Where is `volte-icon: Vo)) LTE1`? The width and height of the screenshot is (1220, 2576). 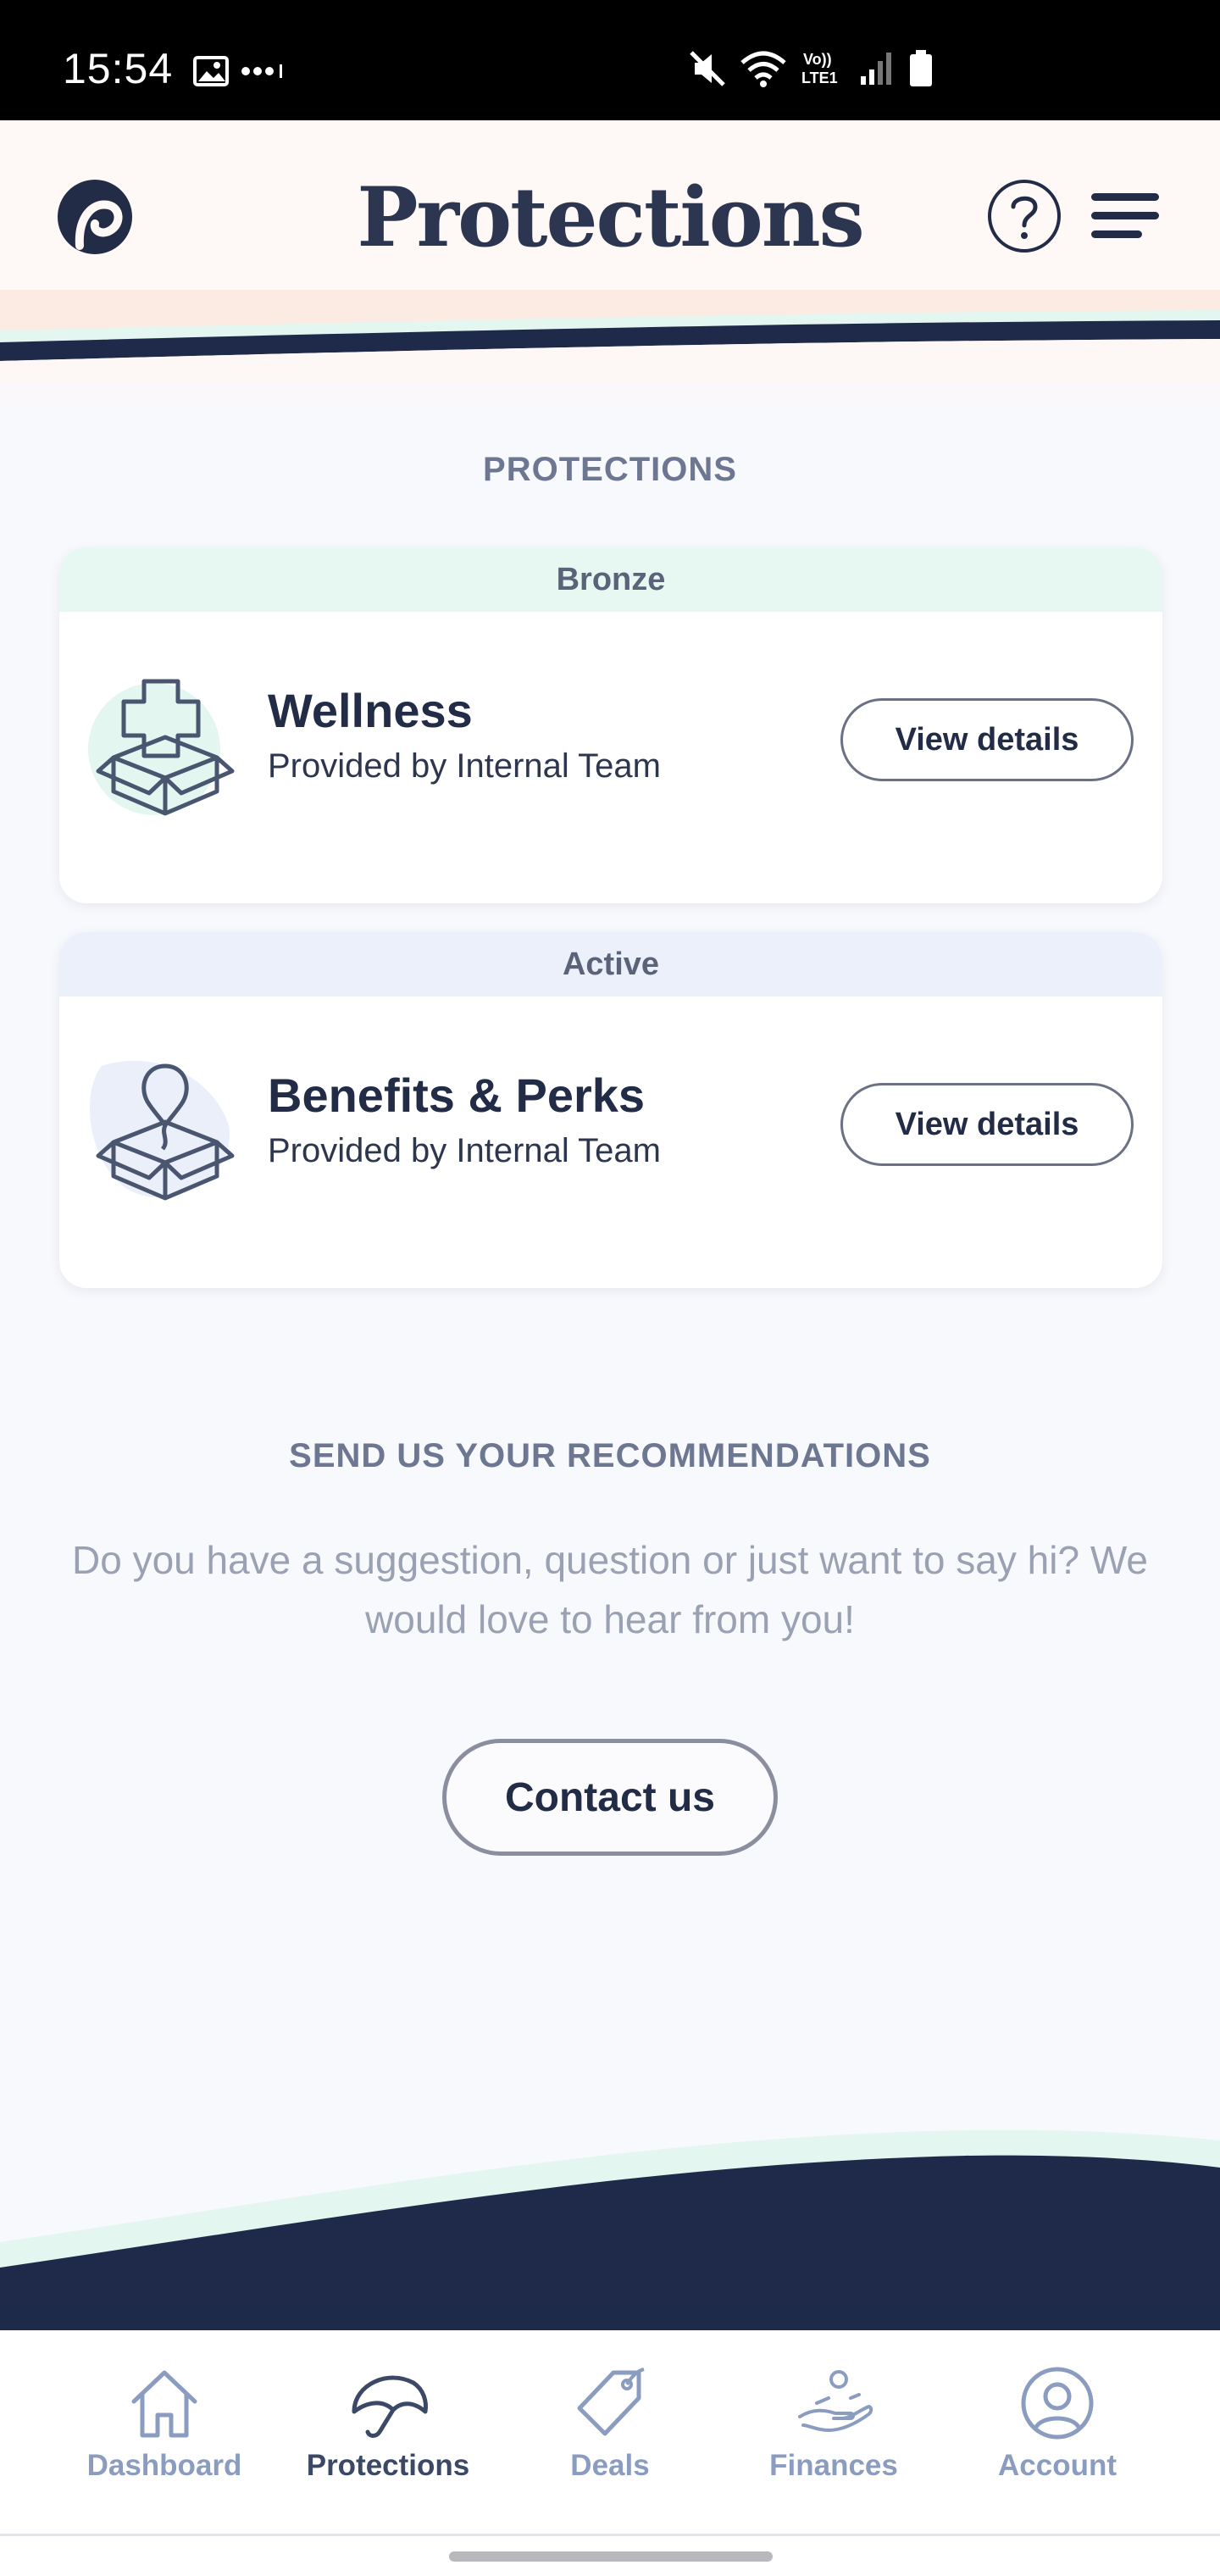
volte-icon: Vo)) LTE1 is located at coordinates (819, 68).